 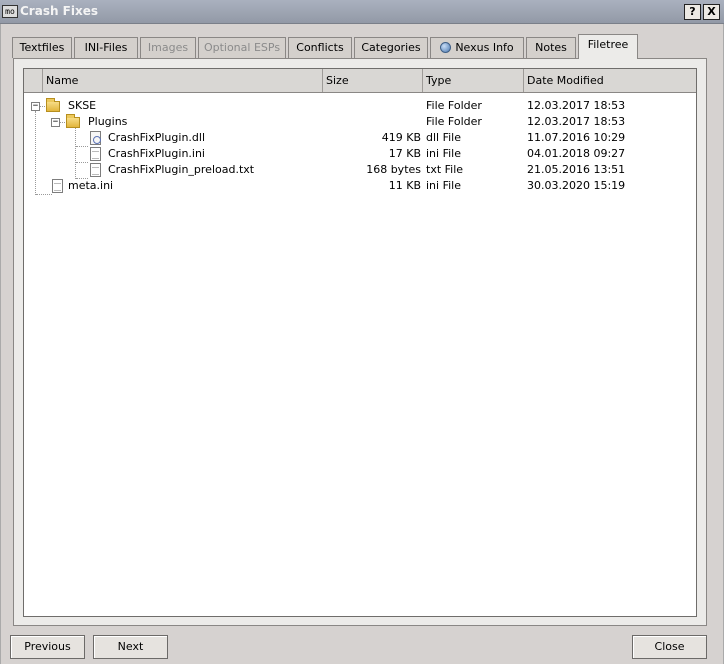 What do you see at coordinates (391, 47) in the screenshot?
I see `tab-categories: Categories` at bounding box center [391, 47].